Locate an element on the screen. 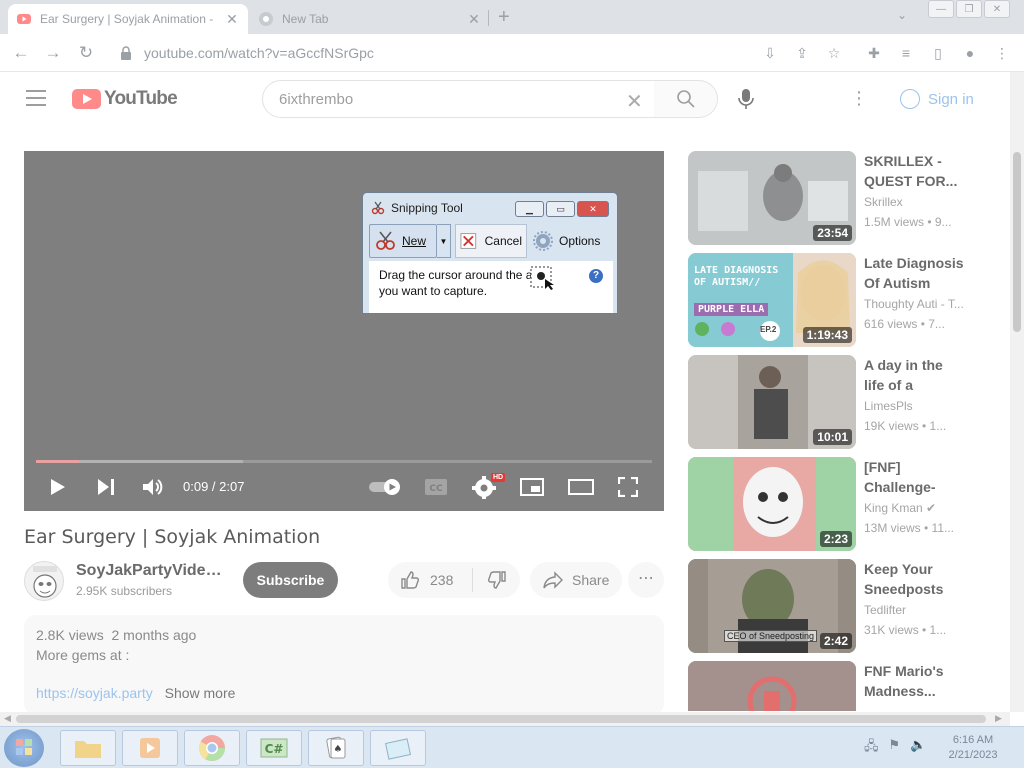 The width and height of the screenshot is (1024, 768). cancel-snip-button: Cancel is located at coordinates (491, 241).